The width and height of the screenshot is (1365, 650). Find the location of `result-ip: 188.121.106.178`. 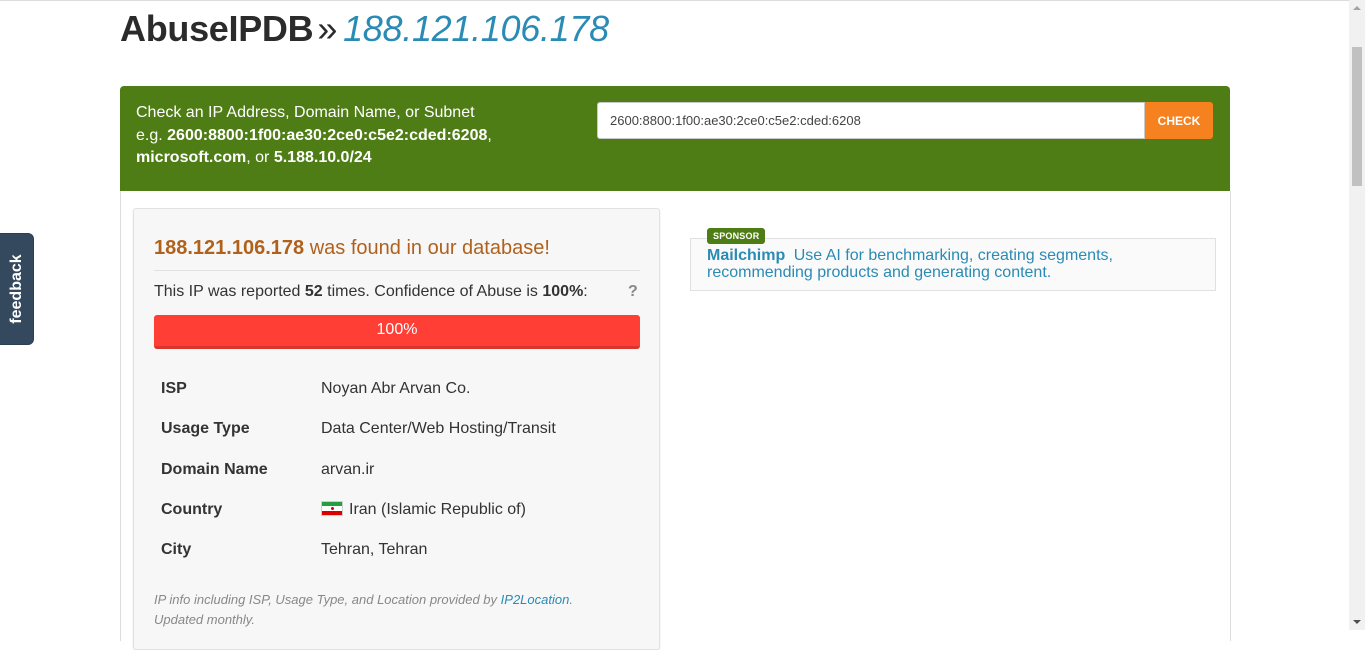

result-ip: 188.121.106.178 is located at coordinates (229, 248).